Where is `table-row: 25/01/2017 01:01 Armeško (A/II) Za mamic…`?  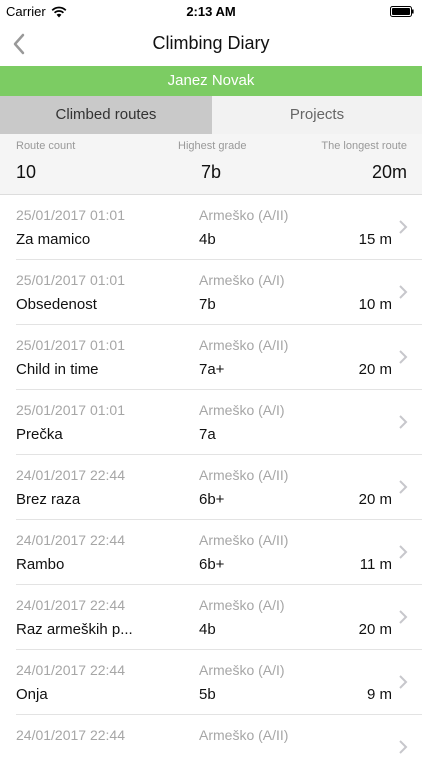
table-row: 25/01/2017 01:01 Armeško (A/II) Za mamic… is located at coordinates (211, 227).